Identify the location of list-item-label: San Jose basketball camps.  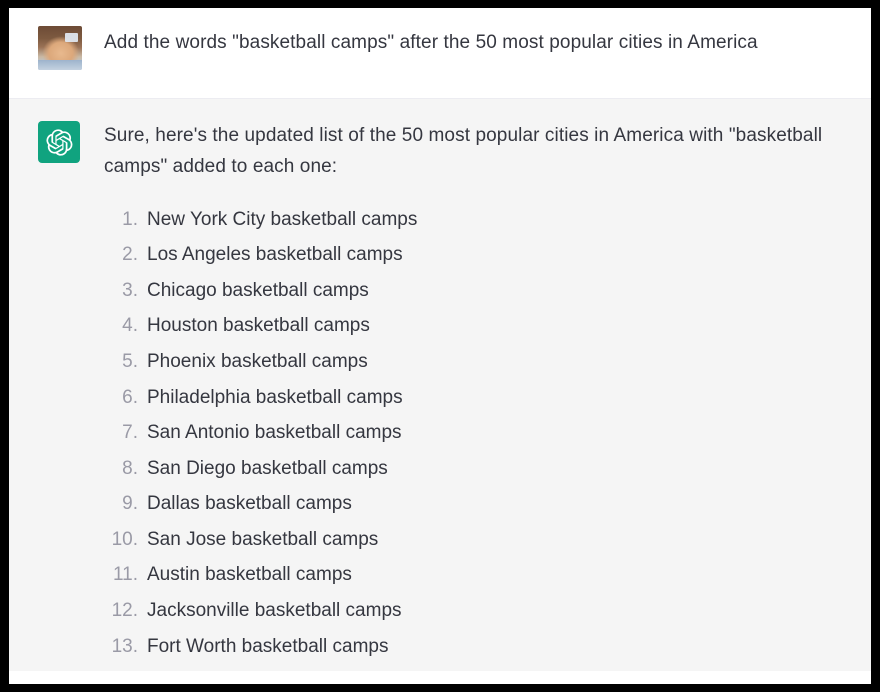
(263, 539).